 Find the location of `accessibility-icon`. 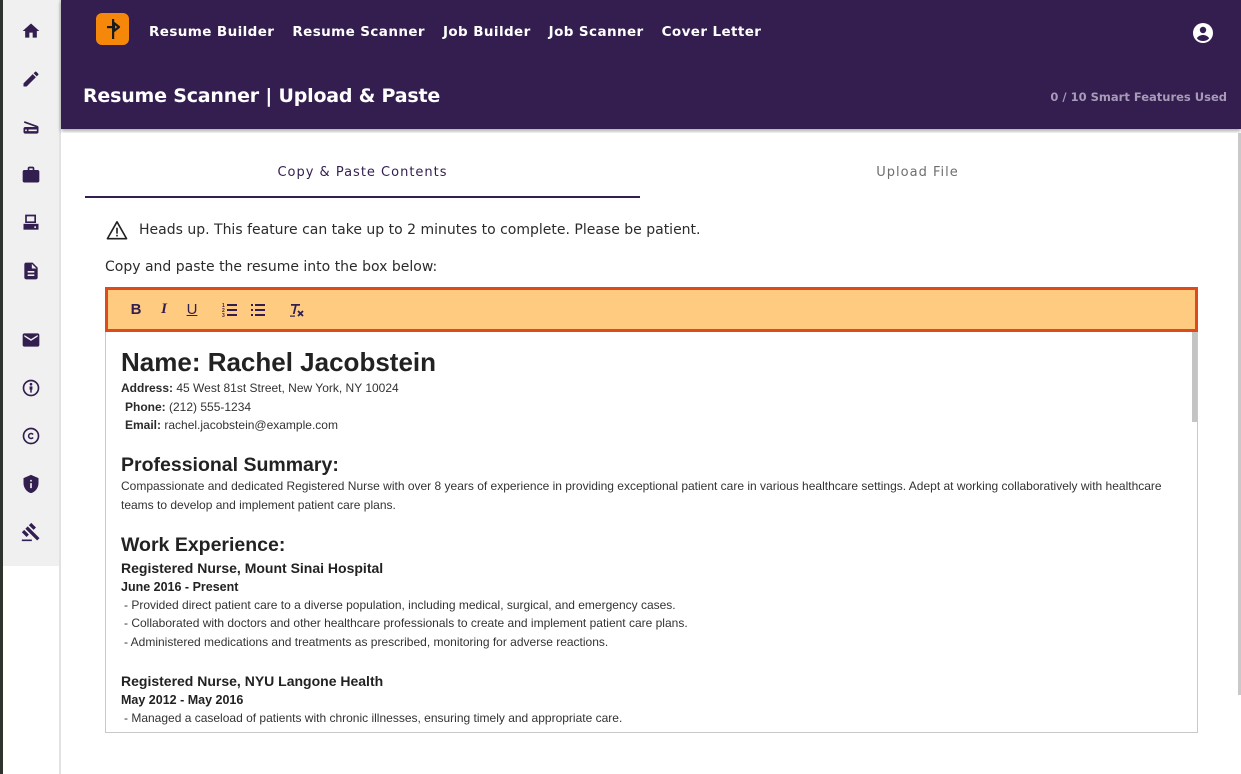

accessibility-icon is located at coordinates (31, 388).